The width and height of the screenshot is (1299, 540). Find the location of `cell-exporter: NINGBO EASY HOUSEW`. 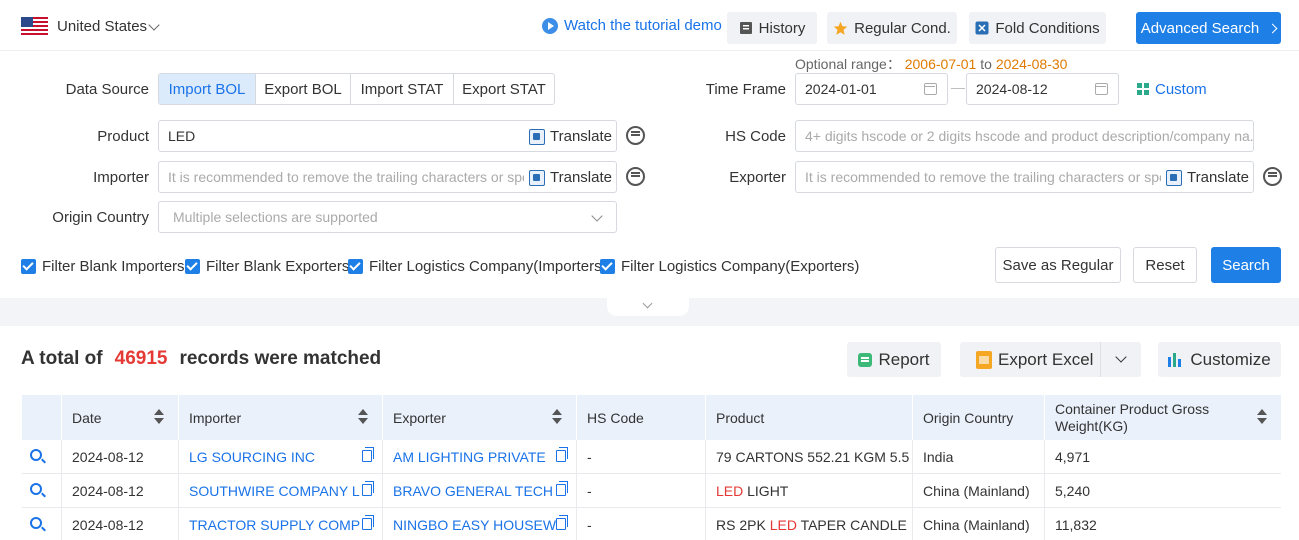

cell-exporter: NINGBO EASY HOUSEW is located at coordinates (480, 524).